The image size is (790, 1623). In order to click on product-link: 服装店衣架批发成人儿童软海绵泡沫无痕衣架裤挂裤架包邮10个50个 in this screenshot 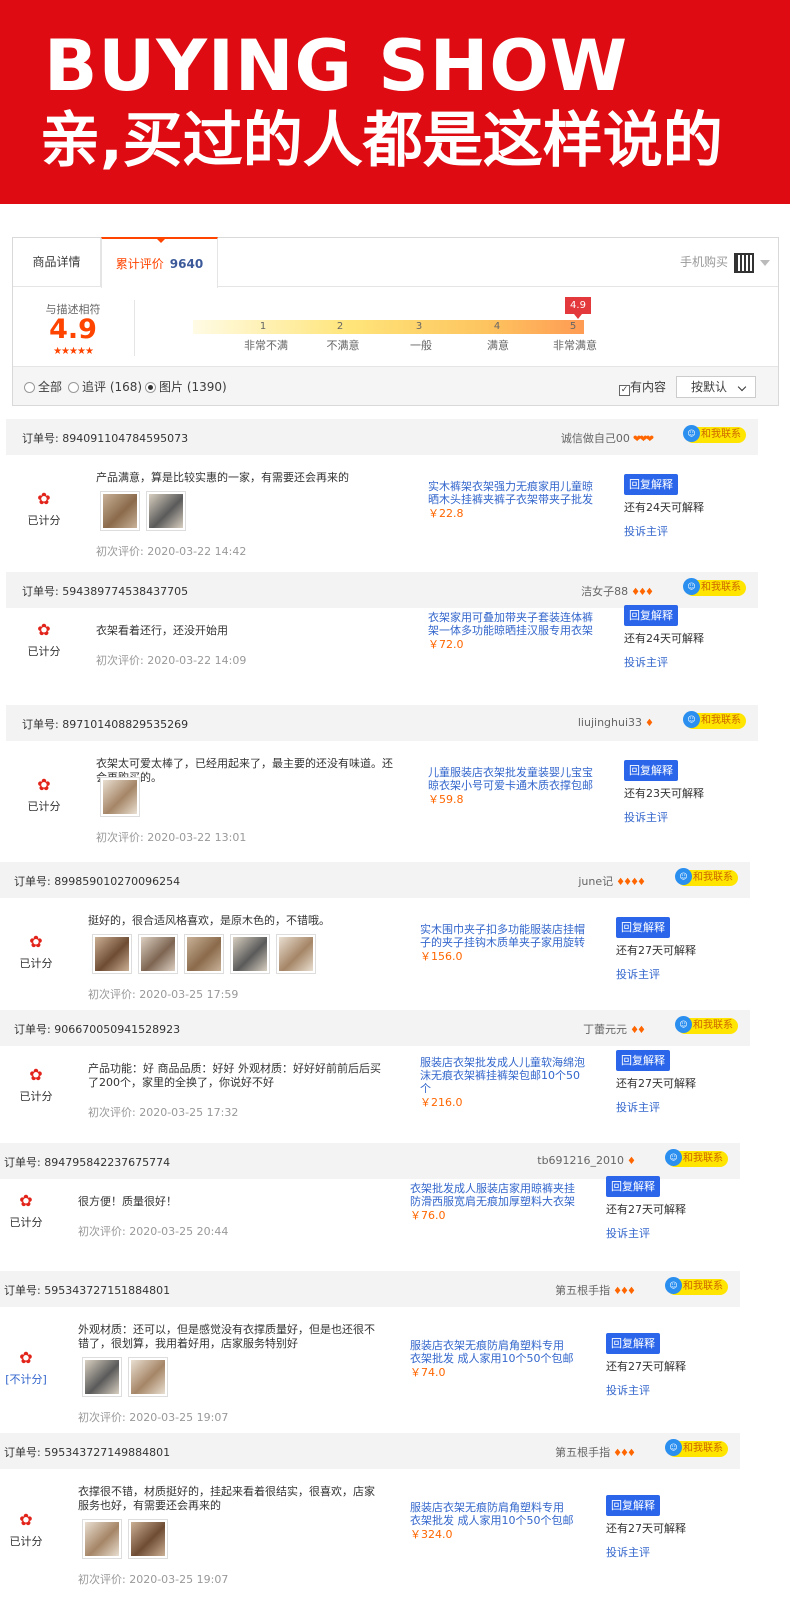, I will do `click(504, 1075)`.